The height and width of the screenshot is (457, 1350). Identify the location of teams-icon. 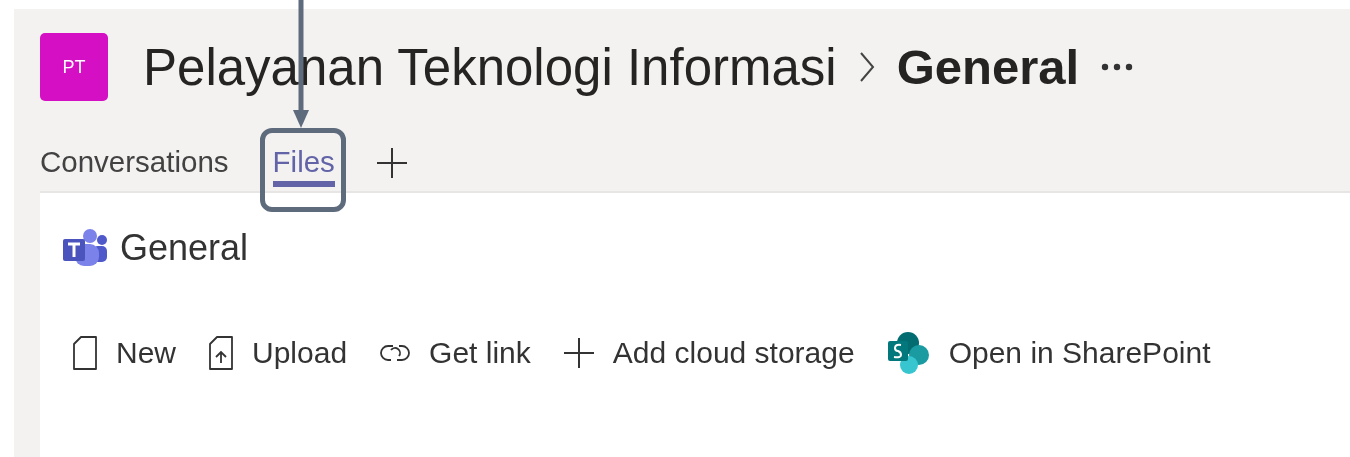
(85, 248).